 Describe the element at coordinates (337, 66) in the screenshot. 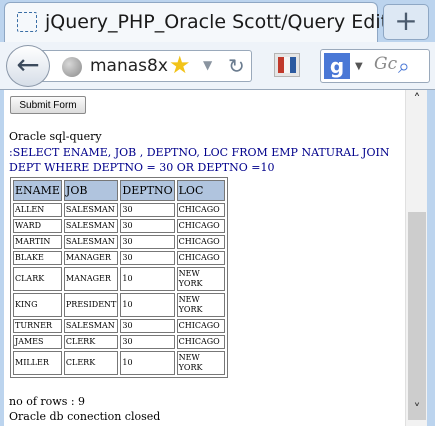

I see `google-icon: g` at that location.